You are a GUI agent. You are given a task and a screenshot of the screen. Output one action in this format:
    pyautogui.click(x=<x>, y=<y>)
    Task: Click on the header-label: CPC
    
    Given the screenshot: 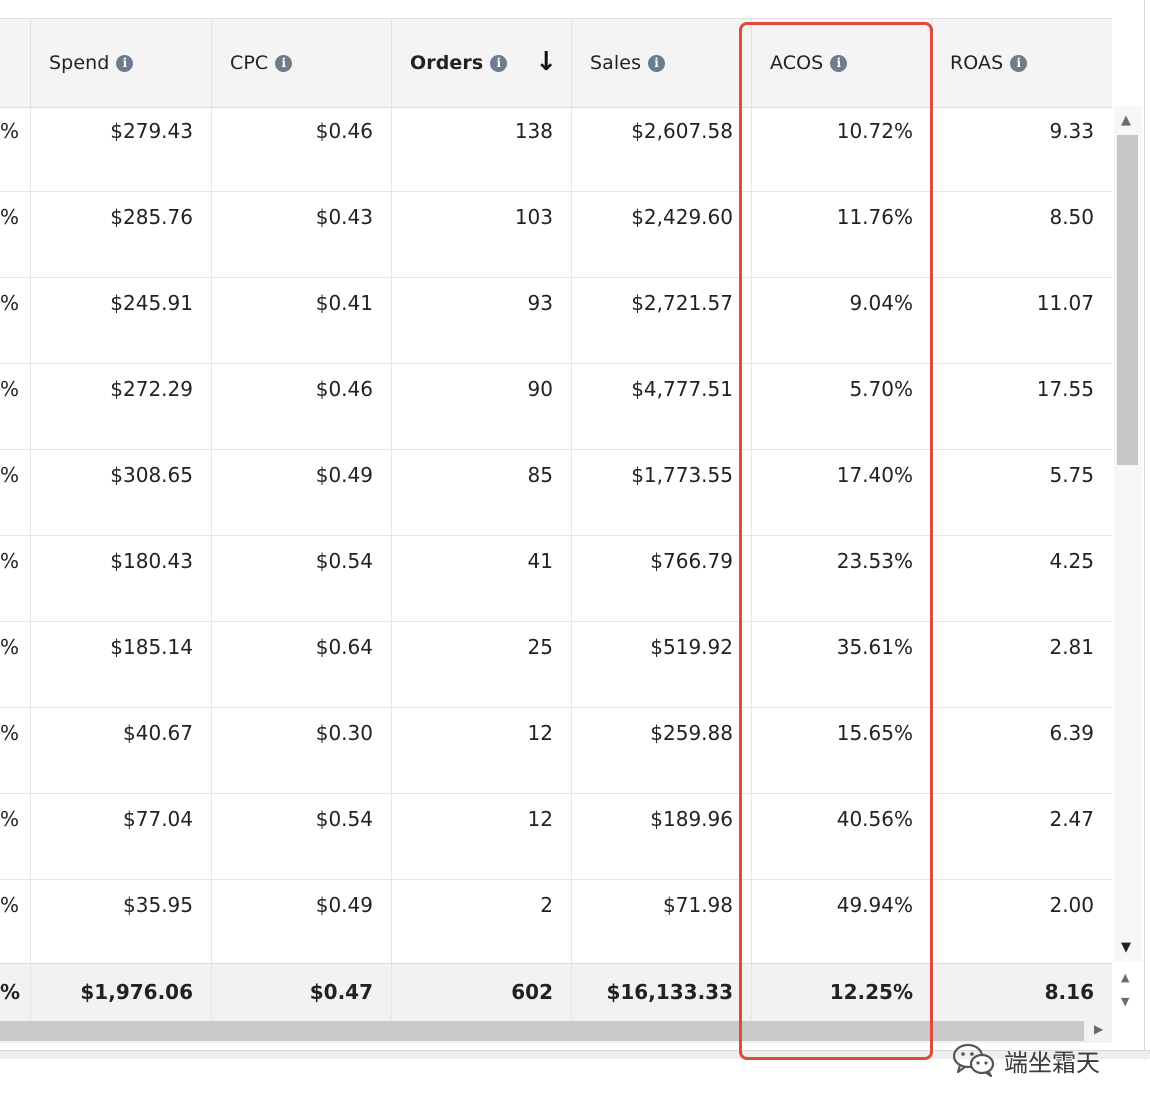 What is the action you would take?
    pyautogui.click(x=249, y=63)
    